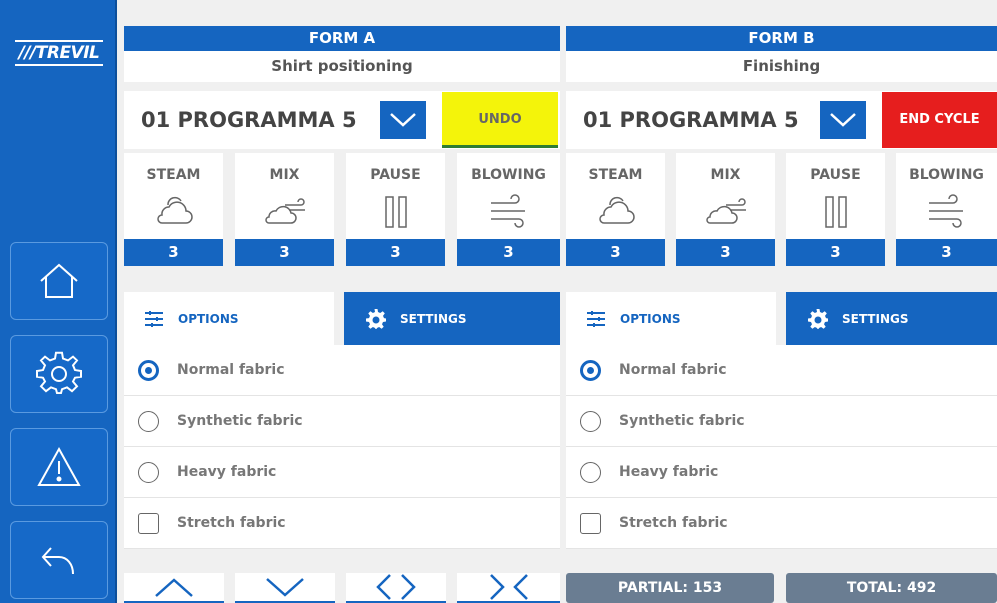 The height and width of the screenshot is (603, 997). What do you see at coordinates (342, 209) in the screenshot?
I see `form-a-params: STEAM 3 MIX 3 PAUSE 3 BLOWING 3` at bounding box center [342, 209].